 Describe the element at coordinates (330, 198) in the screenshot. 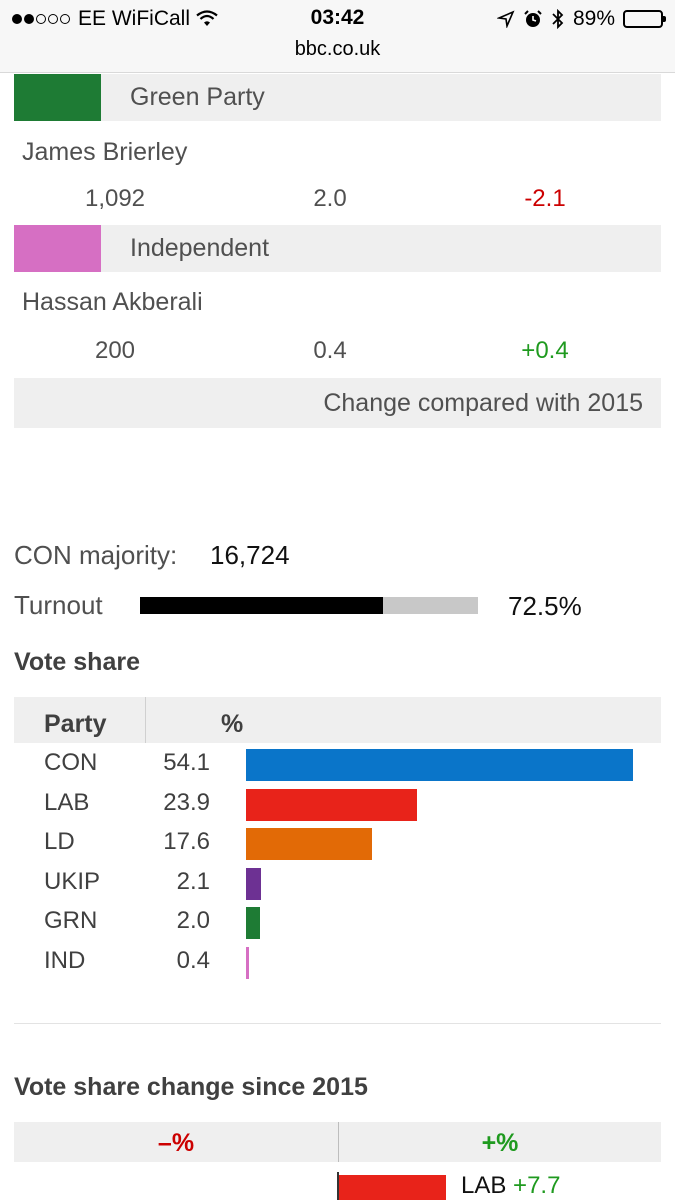

I see `candidate-share: 2.0` at that location.